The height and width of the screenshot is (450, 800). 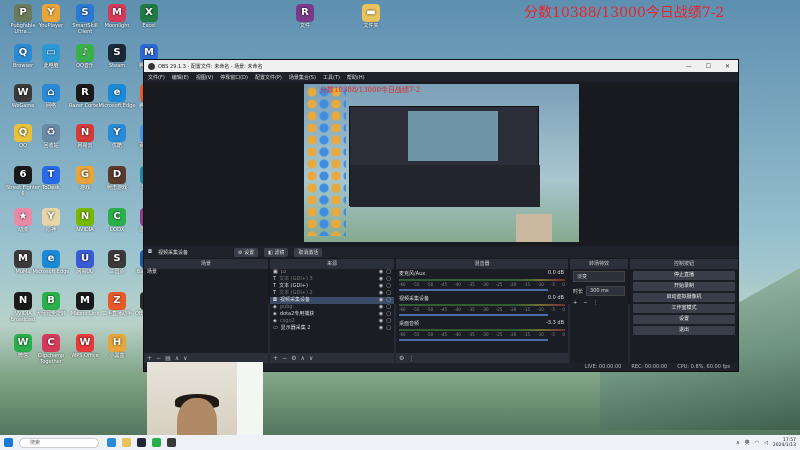 I want to click on desktop-icon: R 文件, so click(x=305, y=16).